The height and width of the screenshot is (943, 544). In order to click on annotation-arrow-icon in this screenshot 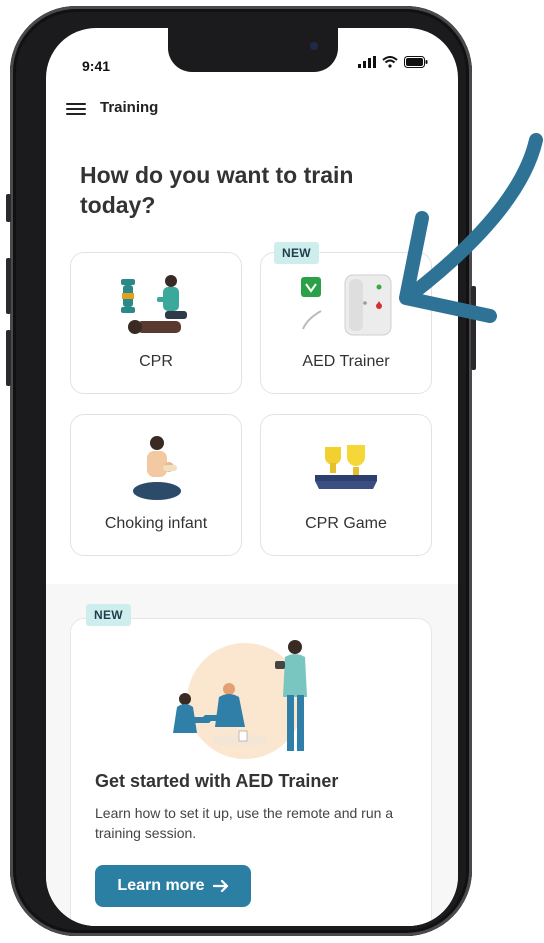, I will do `click(471, 228)`.